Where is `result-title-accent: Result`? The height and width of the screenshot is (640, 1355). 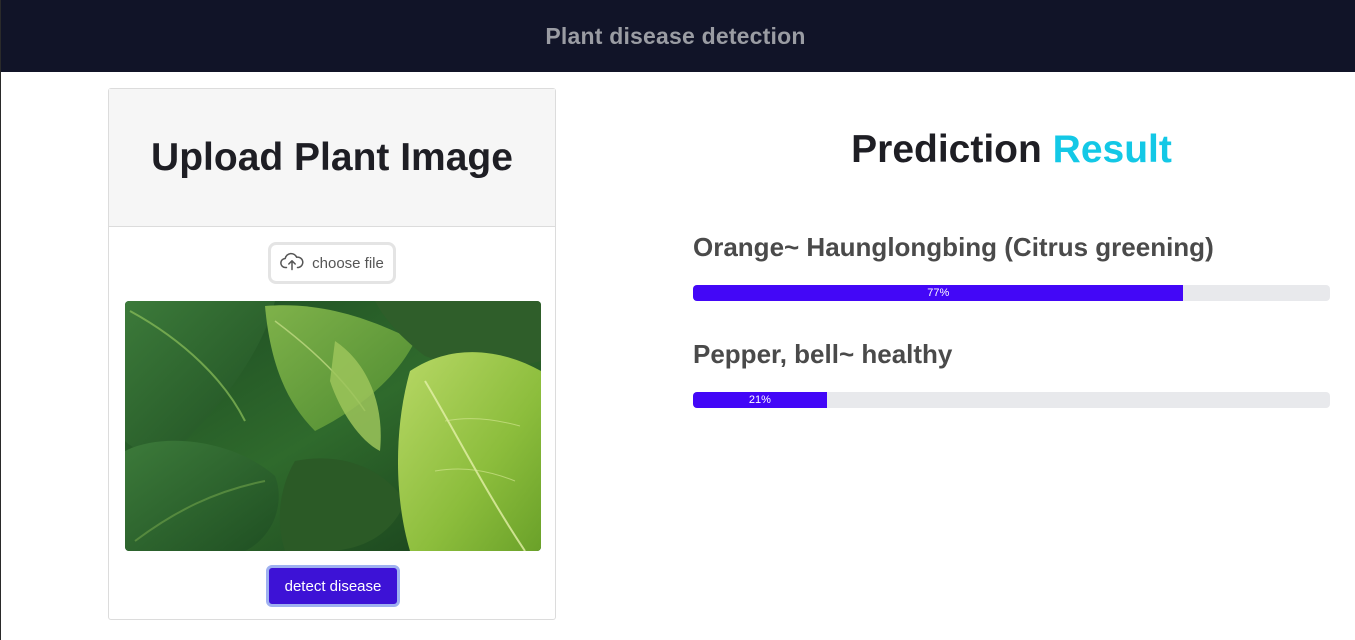
result-title-accent: Result is located at coordinates (1112, 149).